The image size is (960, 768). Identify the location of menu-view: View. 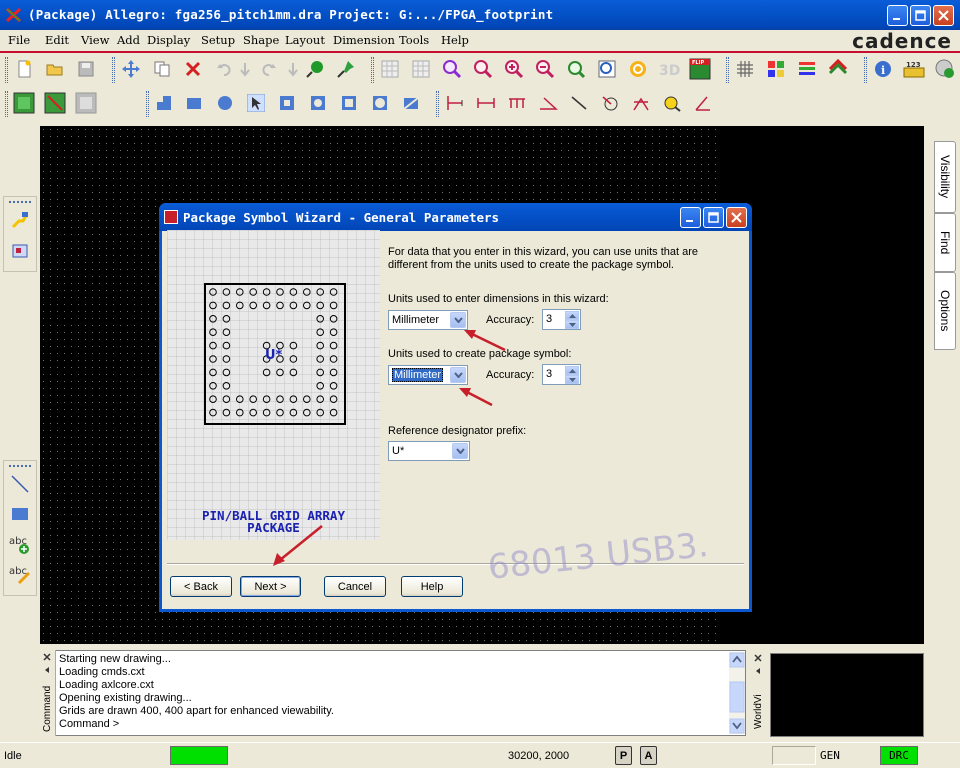
(95, 40).